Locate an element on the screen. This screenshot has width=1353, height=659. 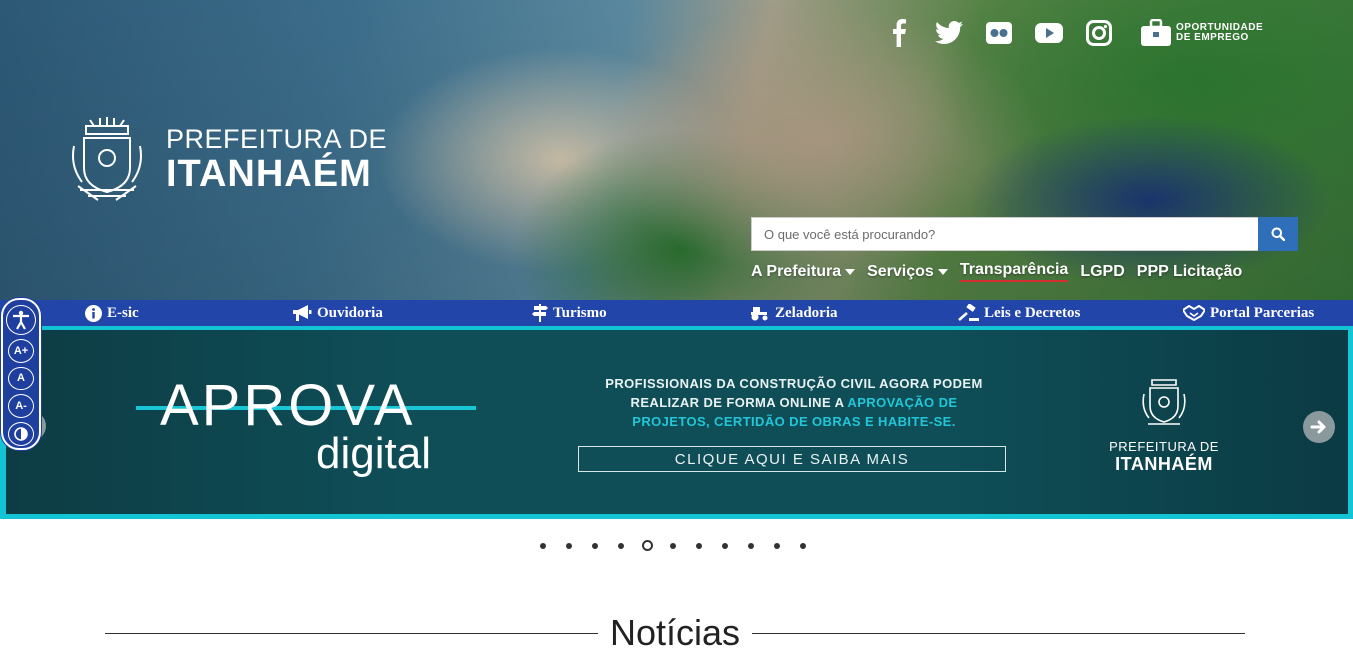
nav-item-portal-parcerias: Portal Parcerias is located at coordinates (1248, 313).